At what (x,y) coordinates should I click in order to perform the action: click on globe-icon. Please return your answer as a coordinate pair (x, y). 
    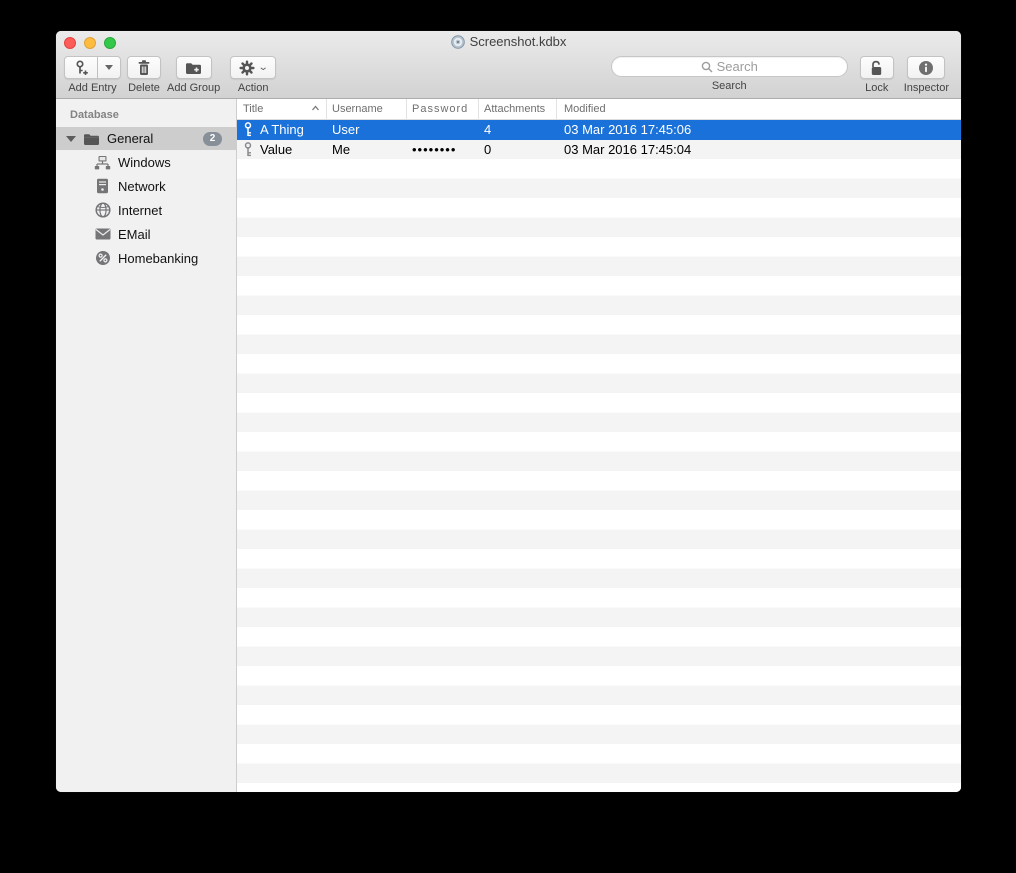
    Looking at the image, I should click on (102, 210).